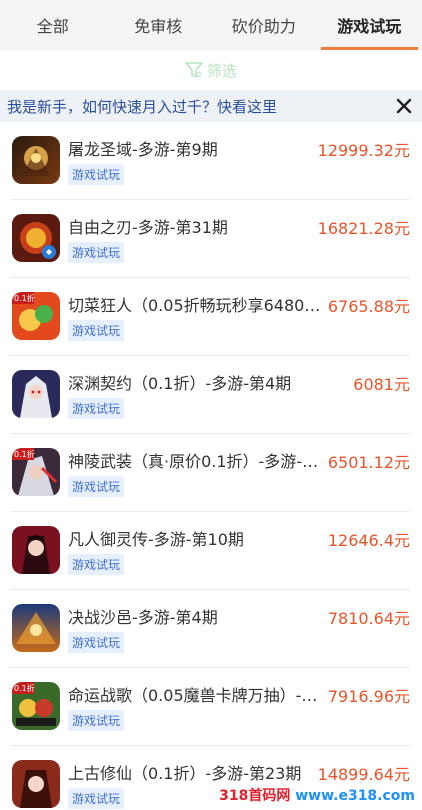  Describe the element at coordinates (210, 707) in the screenshot. I see `list-item: 0.1折 命运战歌（0.05魔兽卡牌万抽）-… 游戏试玩 7916.96元` at that location.